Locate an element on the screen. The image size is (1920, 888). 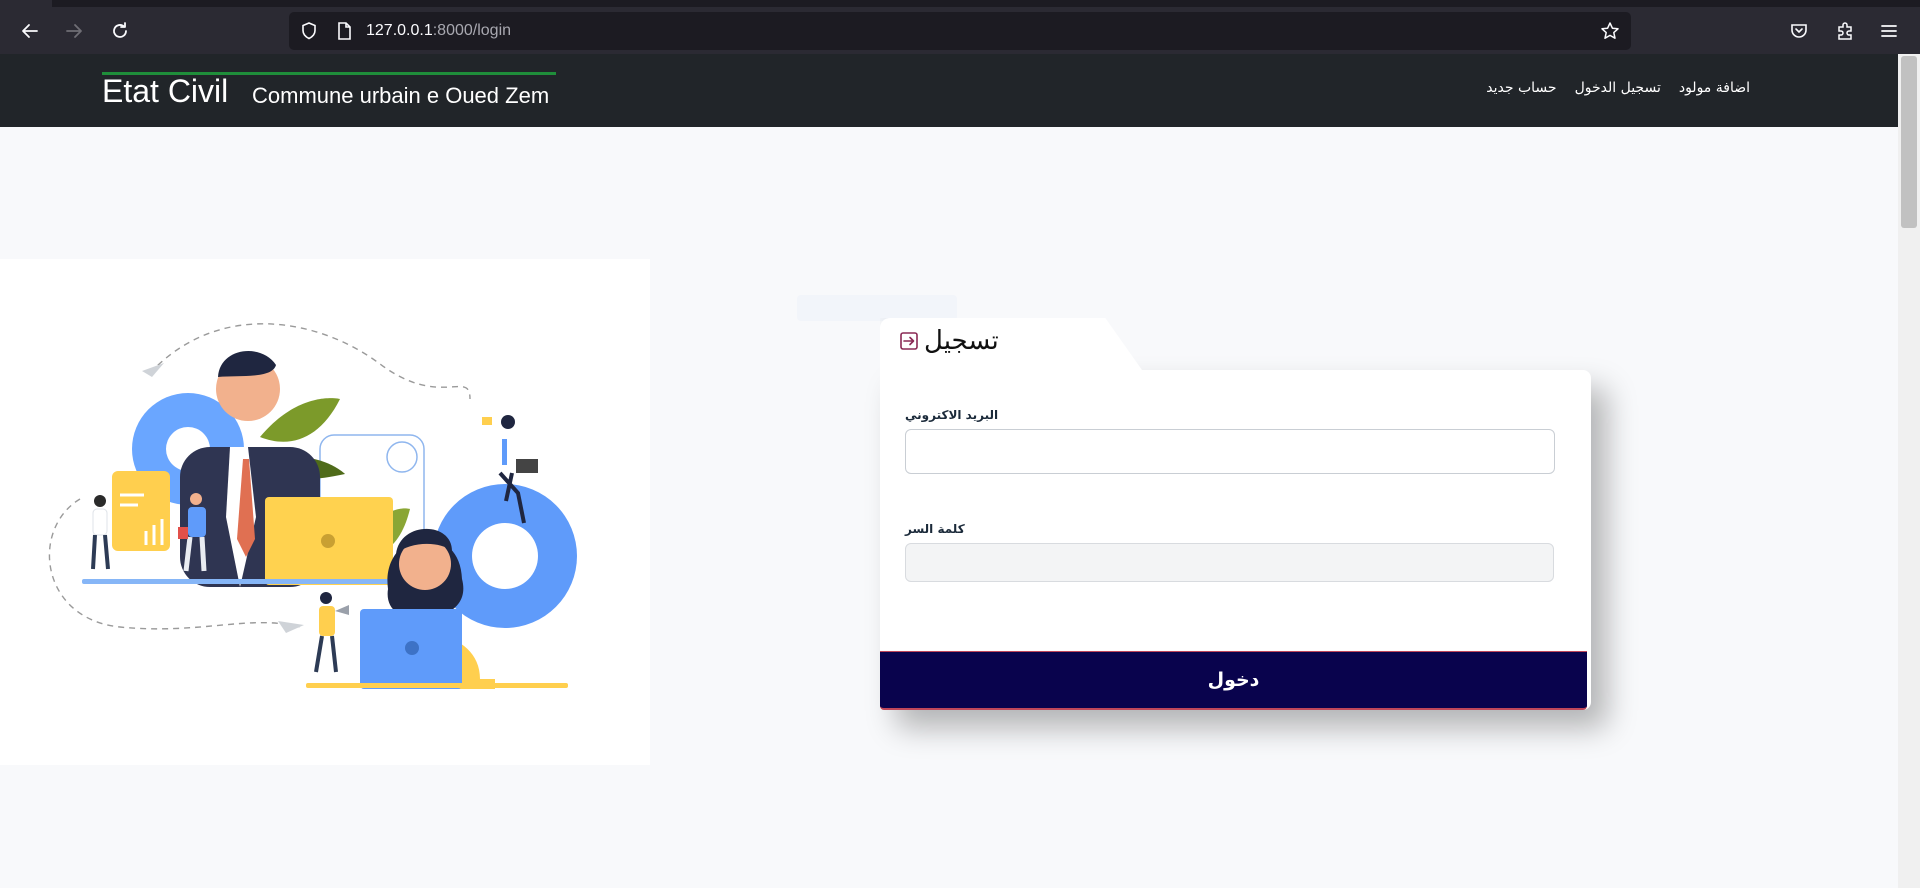
extensions-button is located at coordinates (1845, 31).